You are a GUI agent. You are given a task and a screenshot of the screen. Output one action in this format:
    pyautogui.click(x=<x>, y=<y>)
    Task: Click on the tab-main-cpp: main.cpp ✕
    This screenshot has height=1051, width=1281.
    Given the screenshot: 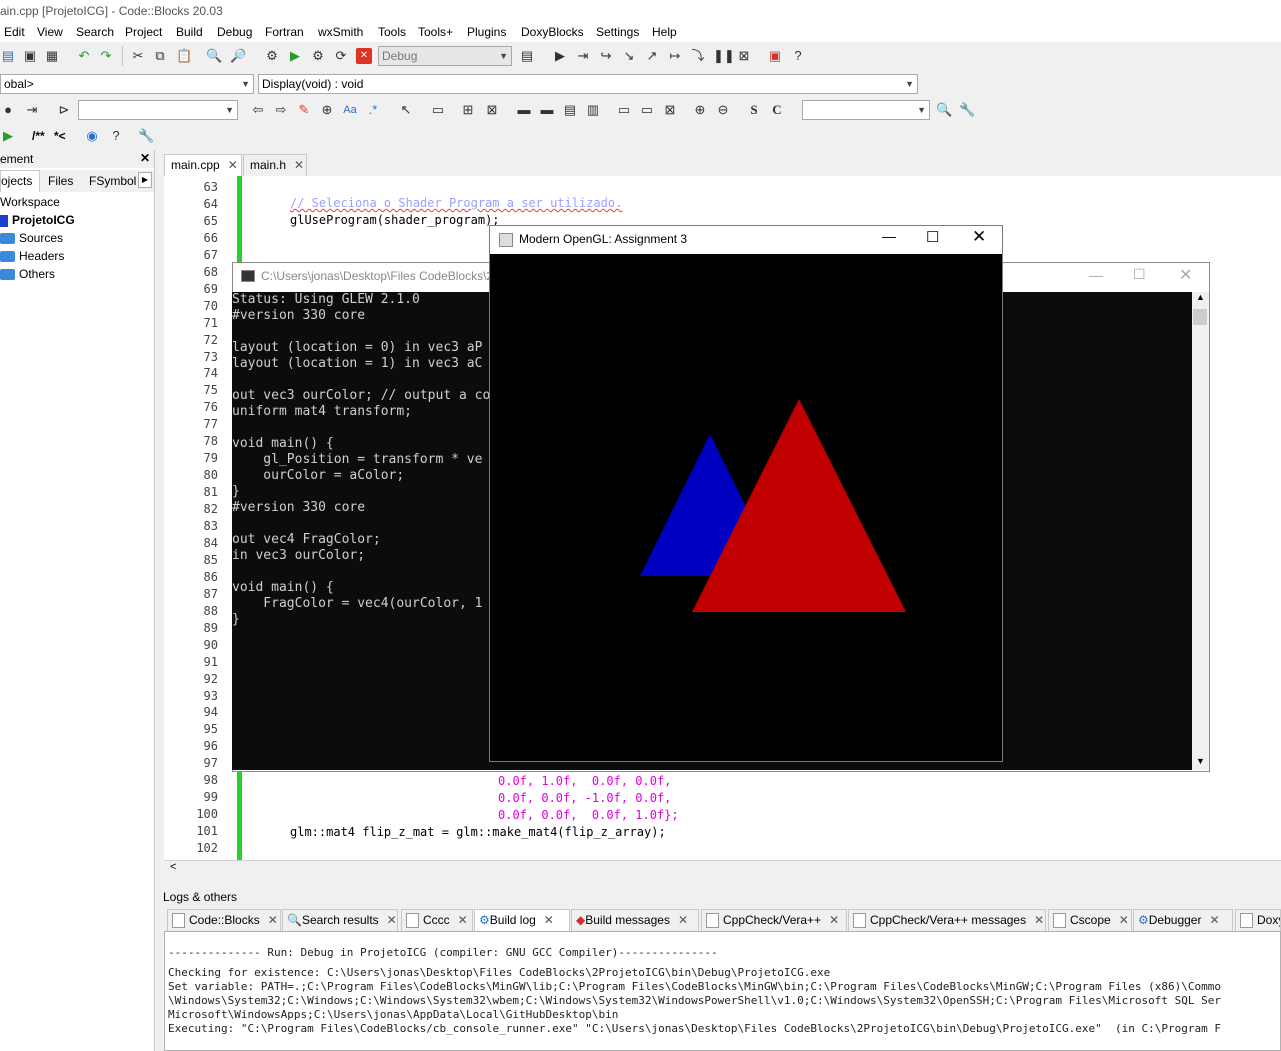 What is the action you would take?
    pyautogui.click(x=203, y=165)
    